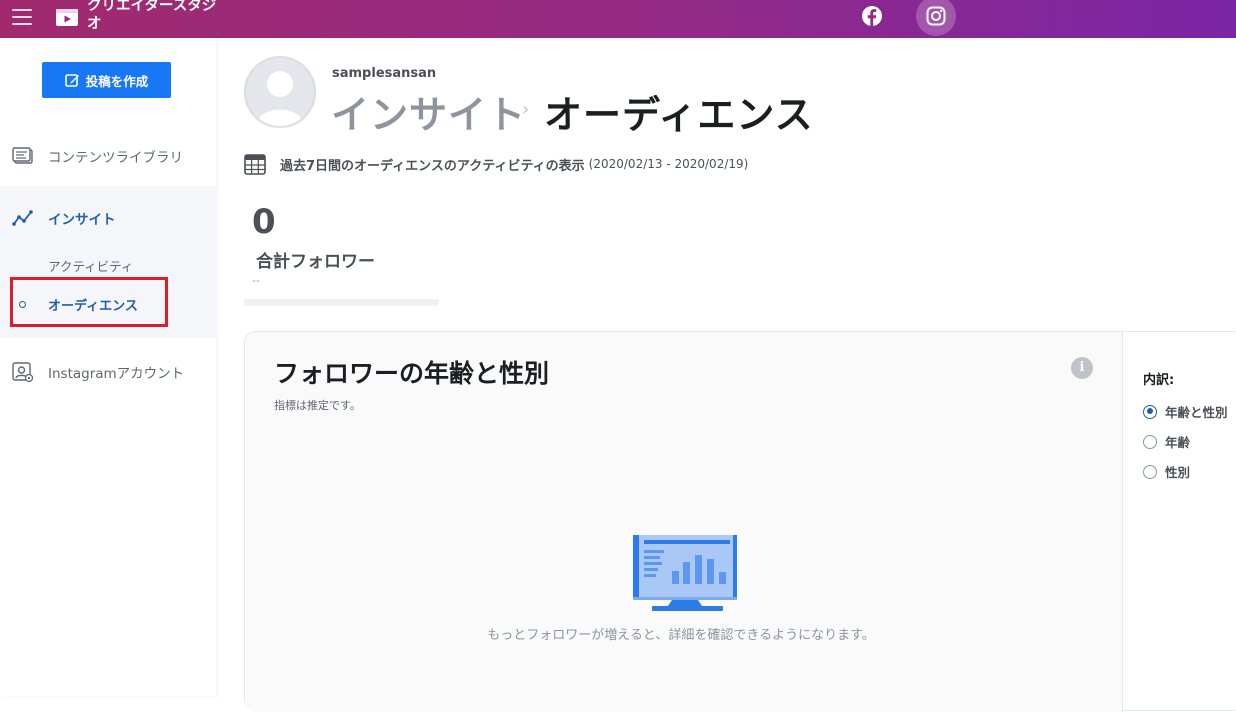 This screenshot has height=712, width=1236. I want to click on sidebar-item-instagram-account: Instagramアカウント, so click(108, 372).